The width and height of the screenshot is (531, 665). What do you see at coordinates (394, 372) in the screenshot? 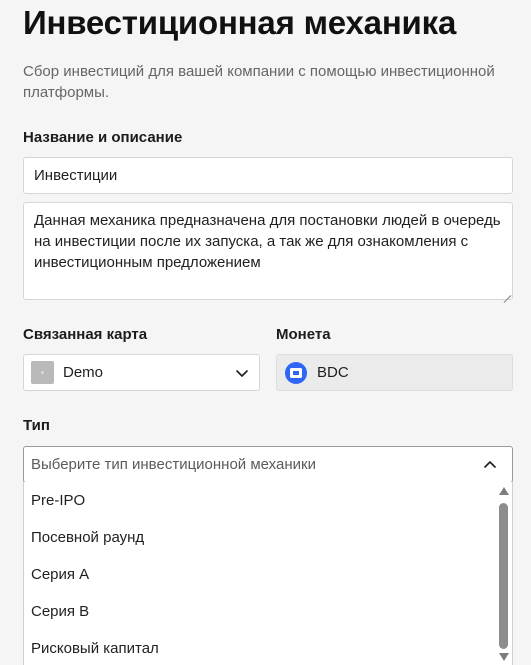
I see `coin-field: BDC` at bounding box center [394, 372].